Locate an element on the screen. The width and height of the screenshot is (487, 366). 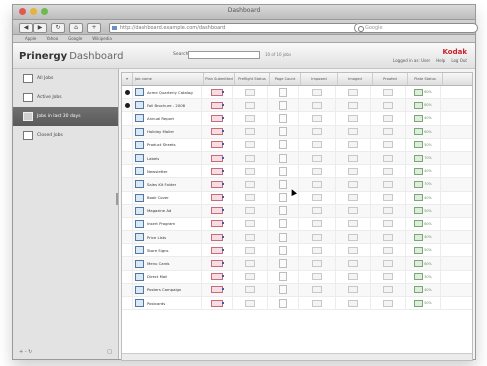
table-row: Book Cover 40% is located at coordinates (297, 198).